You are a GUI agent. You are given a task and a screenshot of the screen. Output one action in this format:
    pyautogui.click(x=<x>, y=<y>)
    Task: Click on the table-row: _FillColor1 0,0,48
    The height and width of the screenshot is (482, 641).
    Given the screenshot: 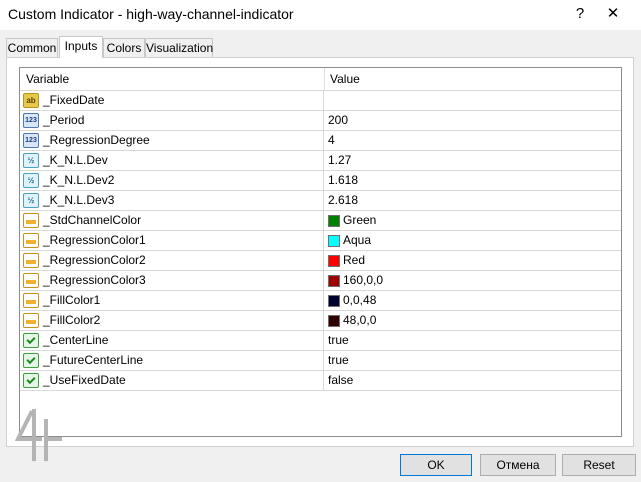 What is the action you would take?
    pyautogui.click(x=320, y=301)
    